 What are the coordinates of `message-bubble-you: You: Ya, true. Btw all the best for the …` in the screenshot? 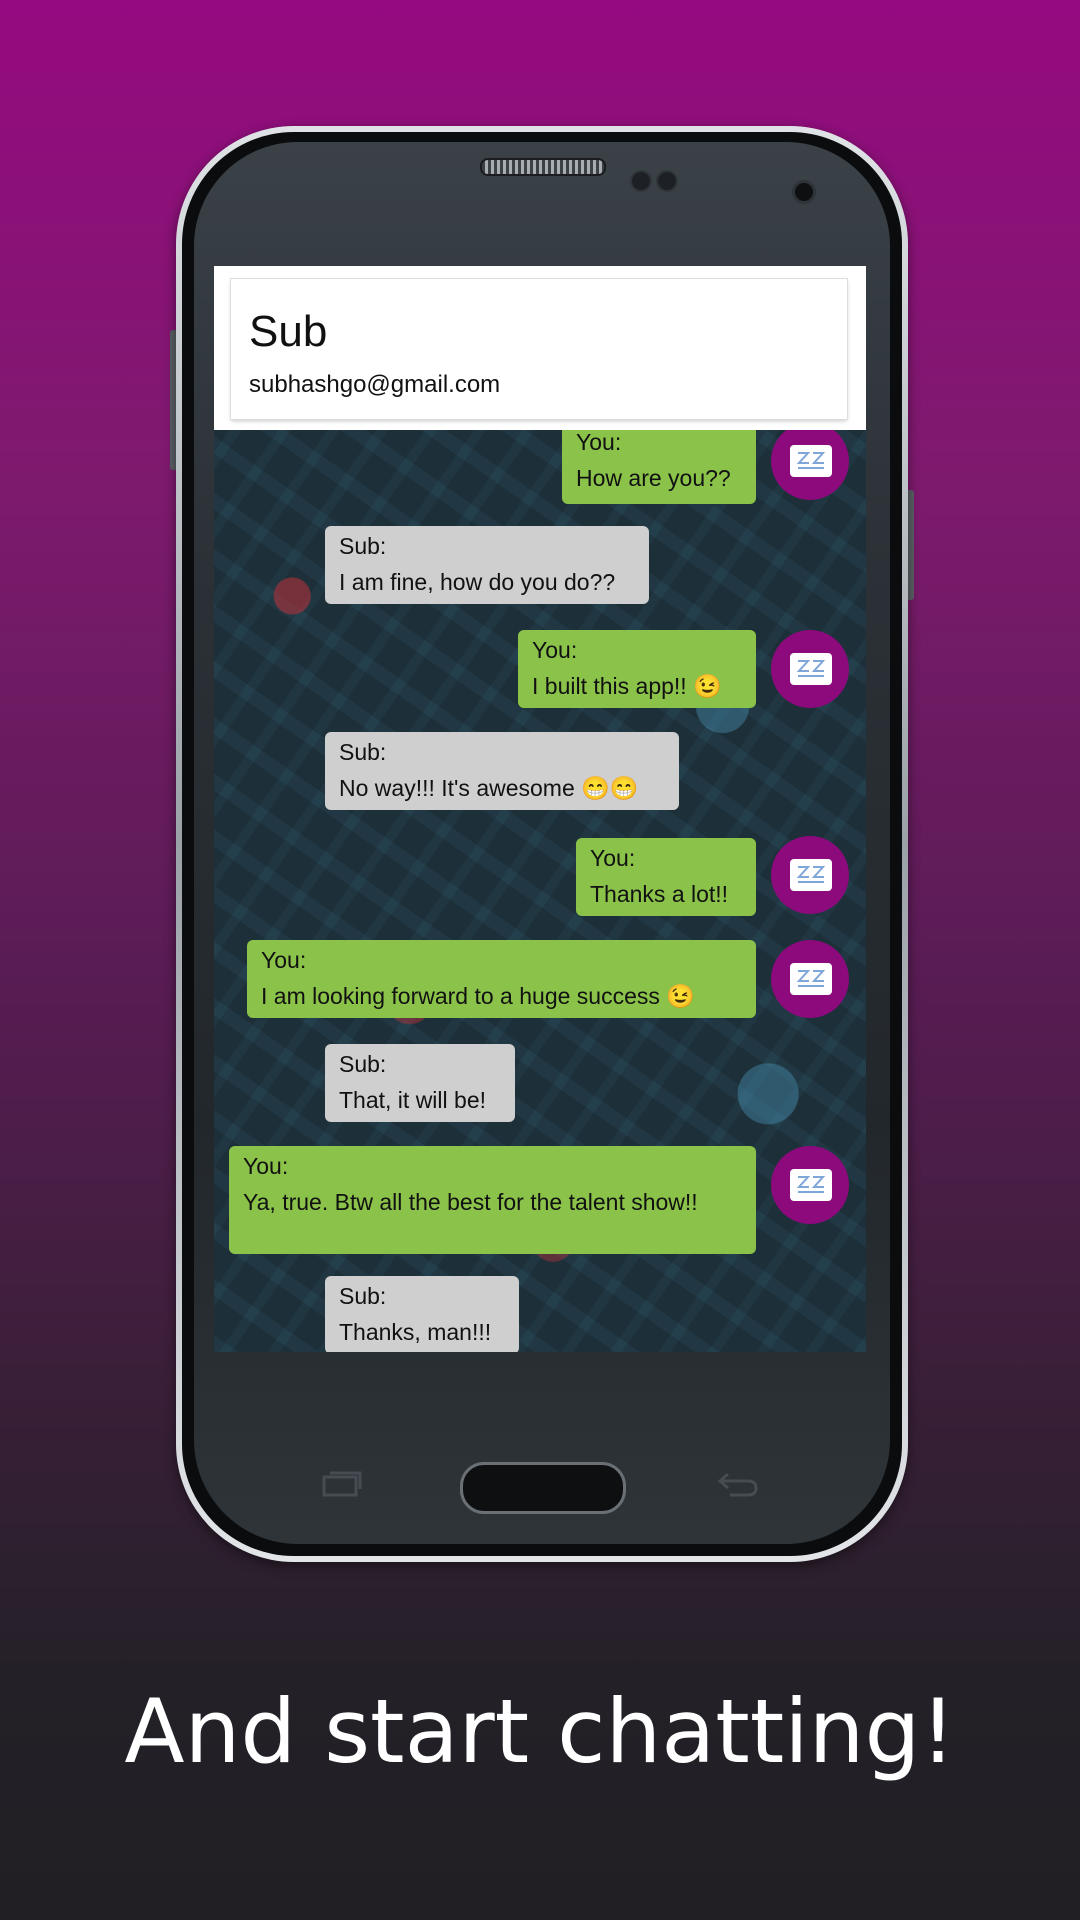 It's located at (492, 1200).